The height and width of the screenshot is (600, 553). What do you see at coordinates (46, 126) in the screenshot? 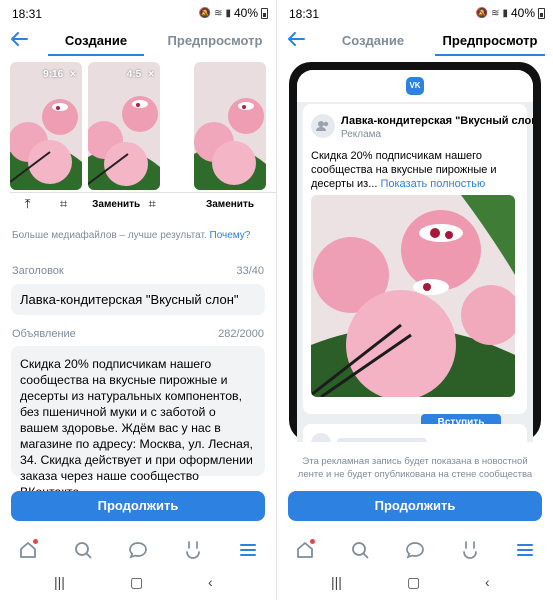
I see `media-thumbnail: 9:16 ×` at bounding box center [46, 126].